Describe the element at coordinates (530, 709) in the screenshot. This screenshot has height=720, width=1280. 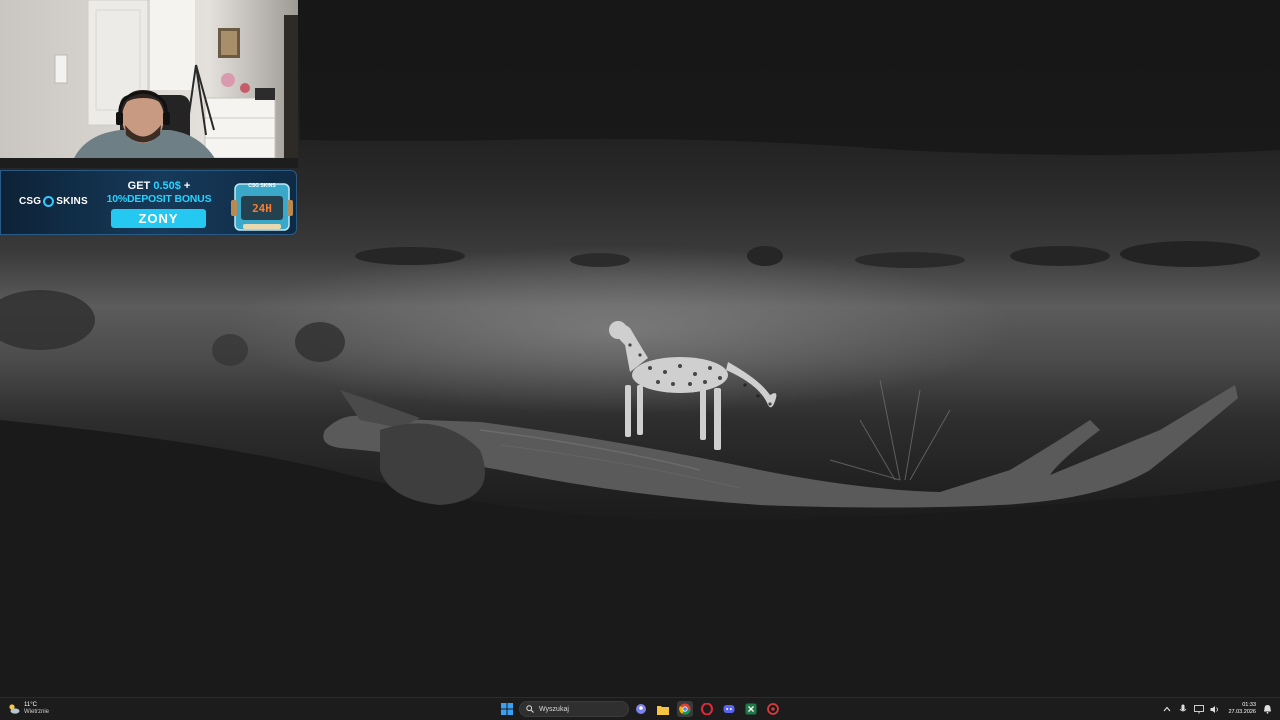
I see `search-icon` at that location.